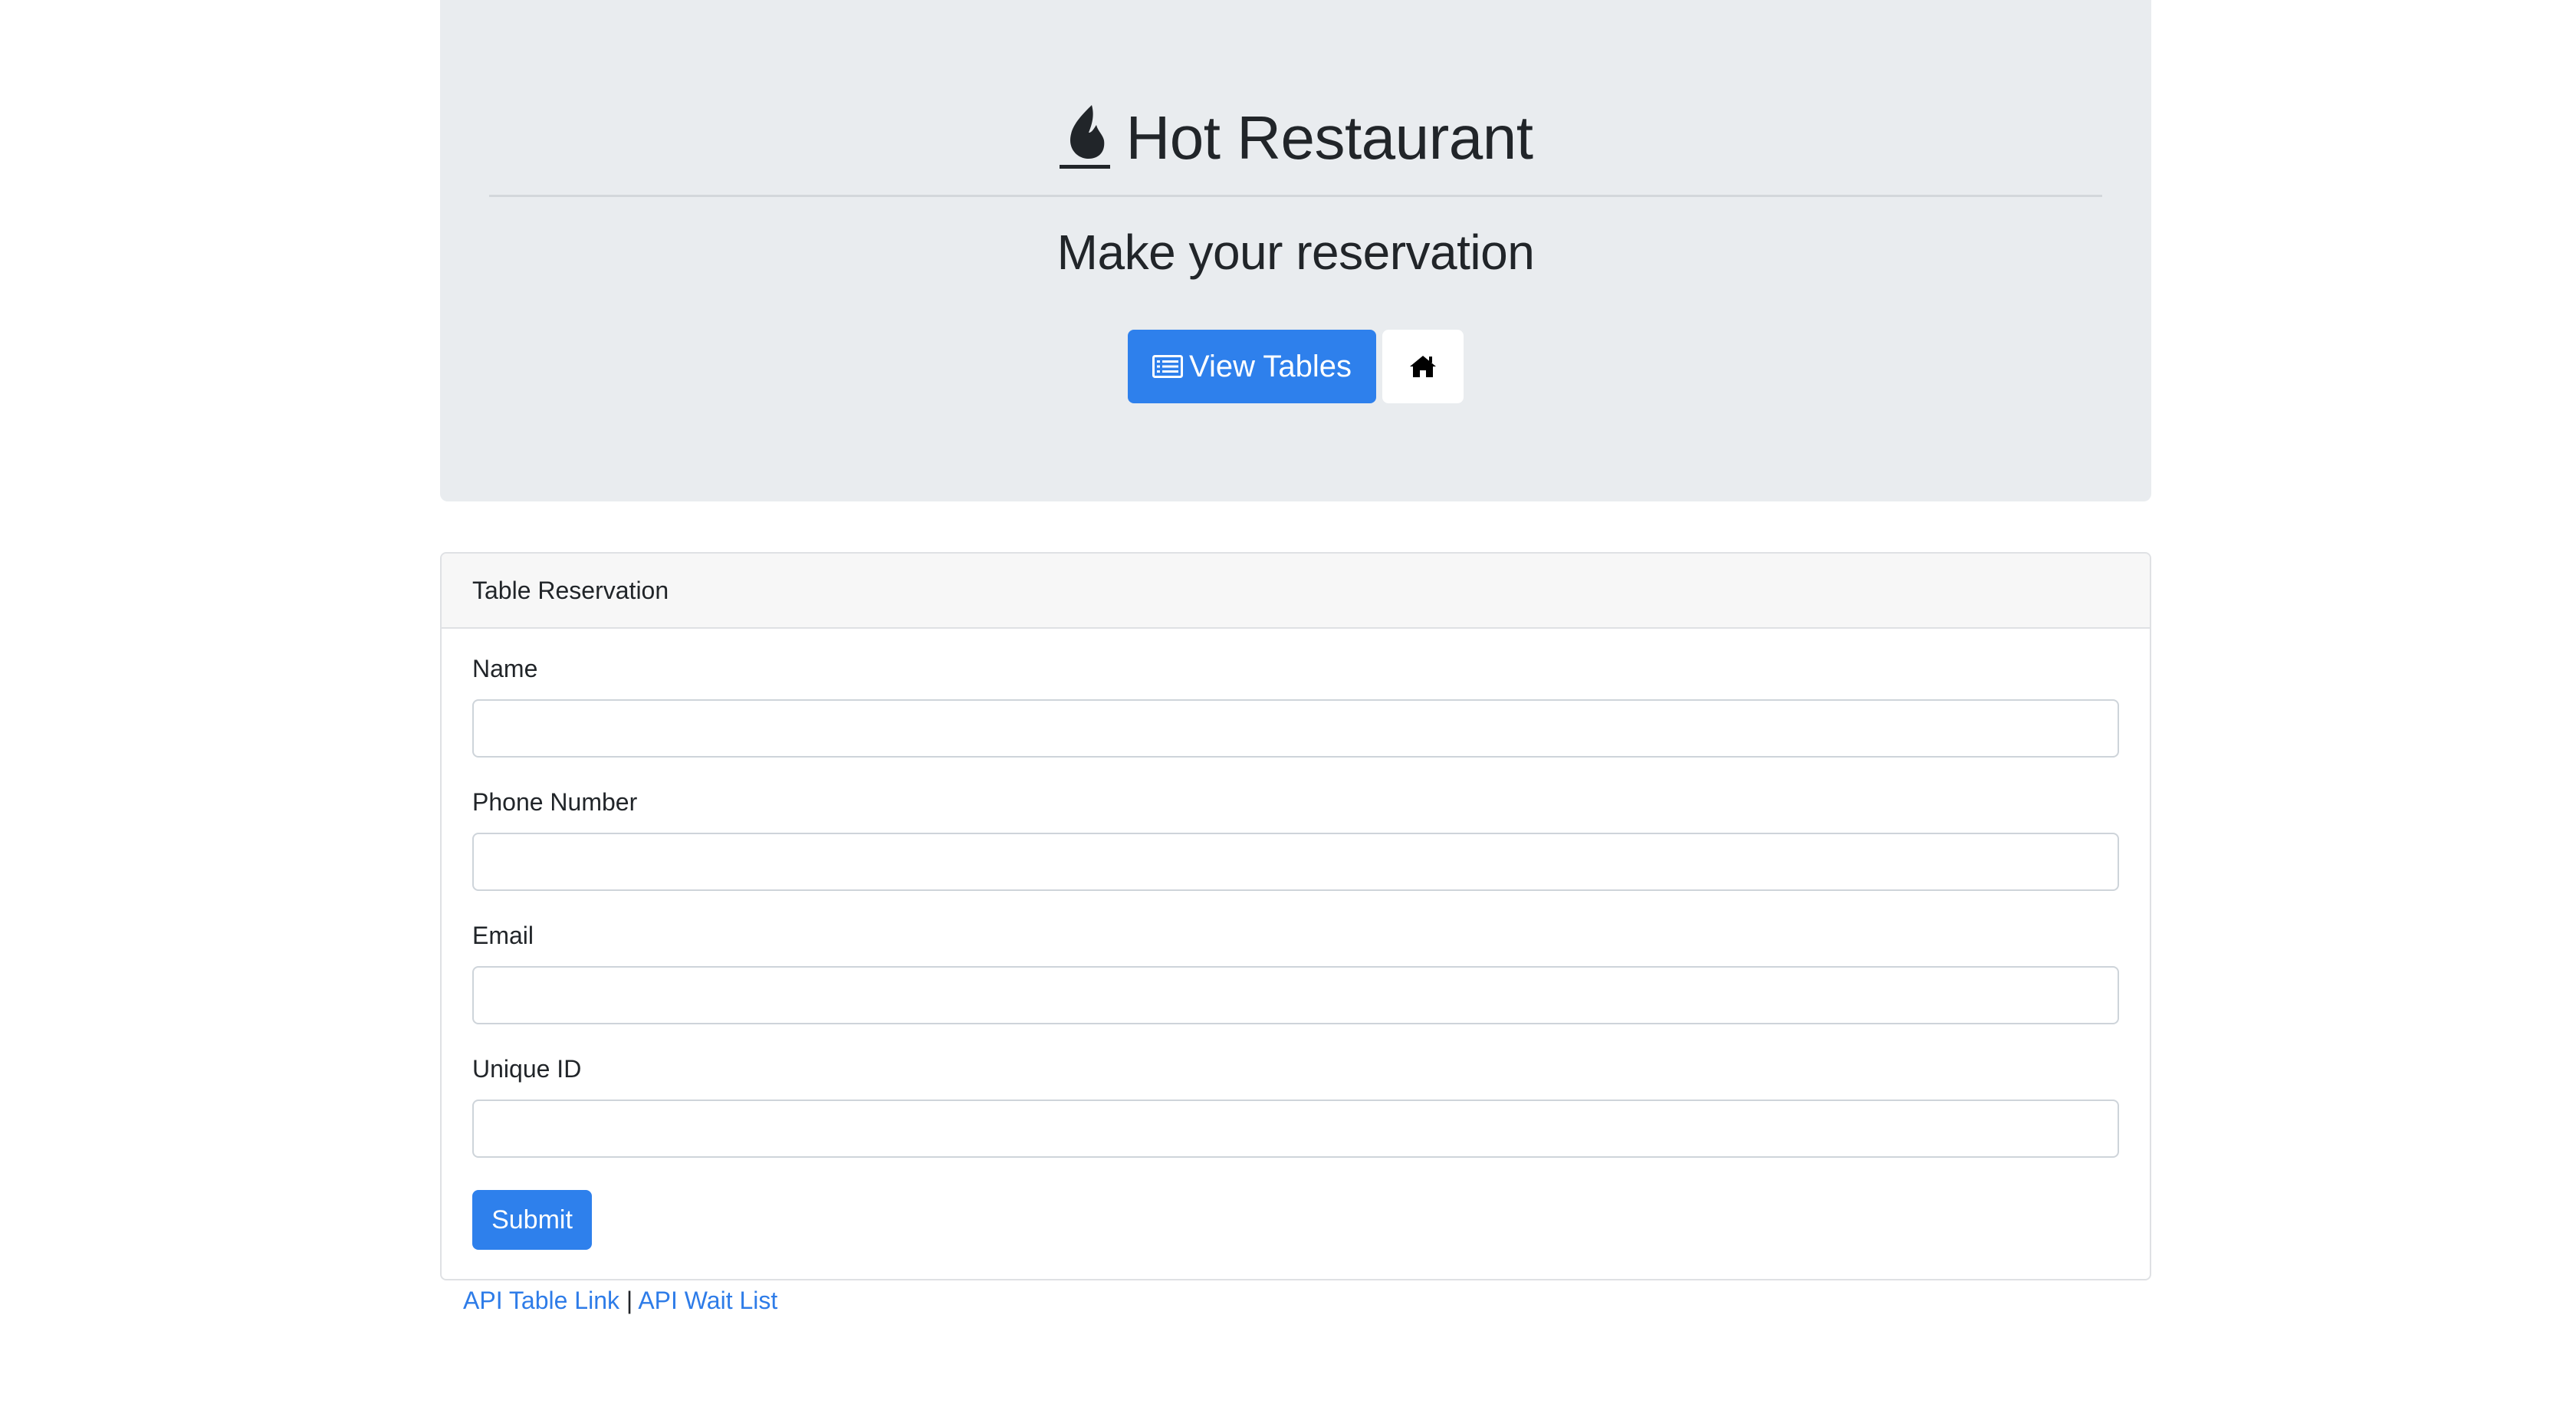 The height and width of the screenshot is (1420, 2576). What do you see at coordinates (1296, 728) in the screenshot?
I see `name-input` at bounding box center [1296, 728].